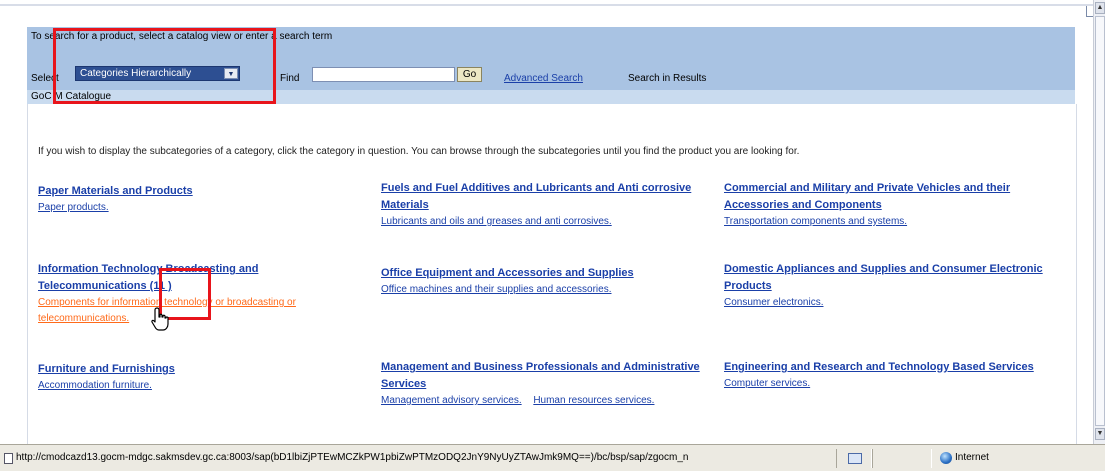 The image size is (1105, 471). What do you see at coordinates (1100, 8) in the screenshot?
I see `scroll-up-arrow-icon: ▲` at bounding box center [1100, 8].